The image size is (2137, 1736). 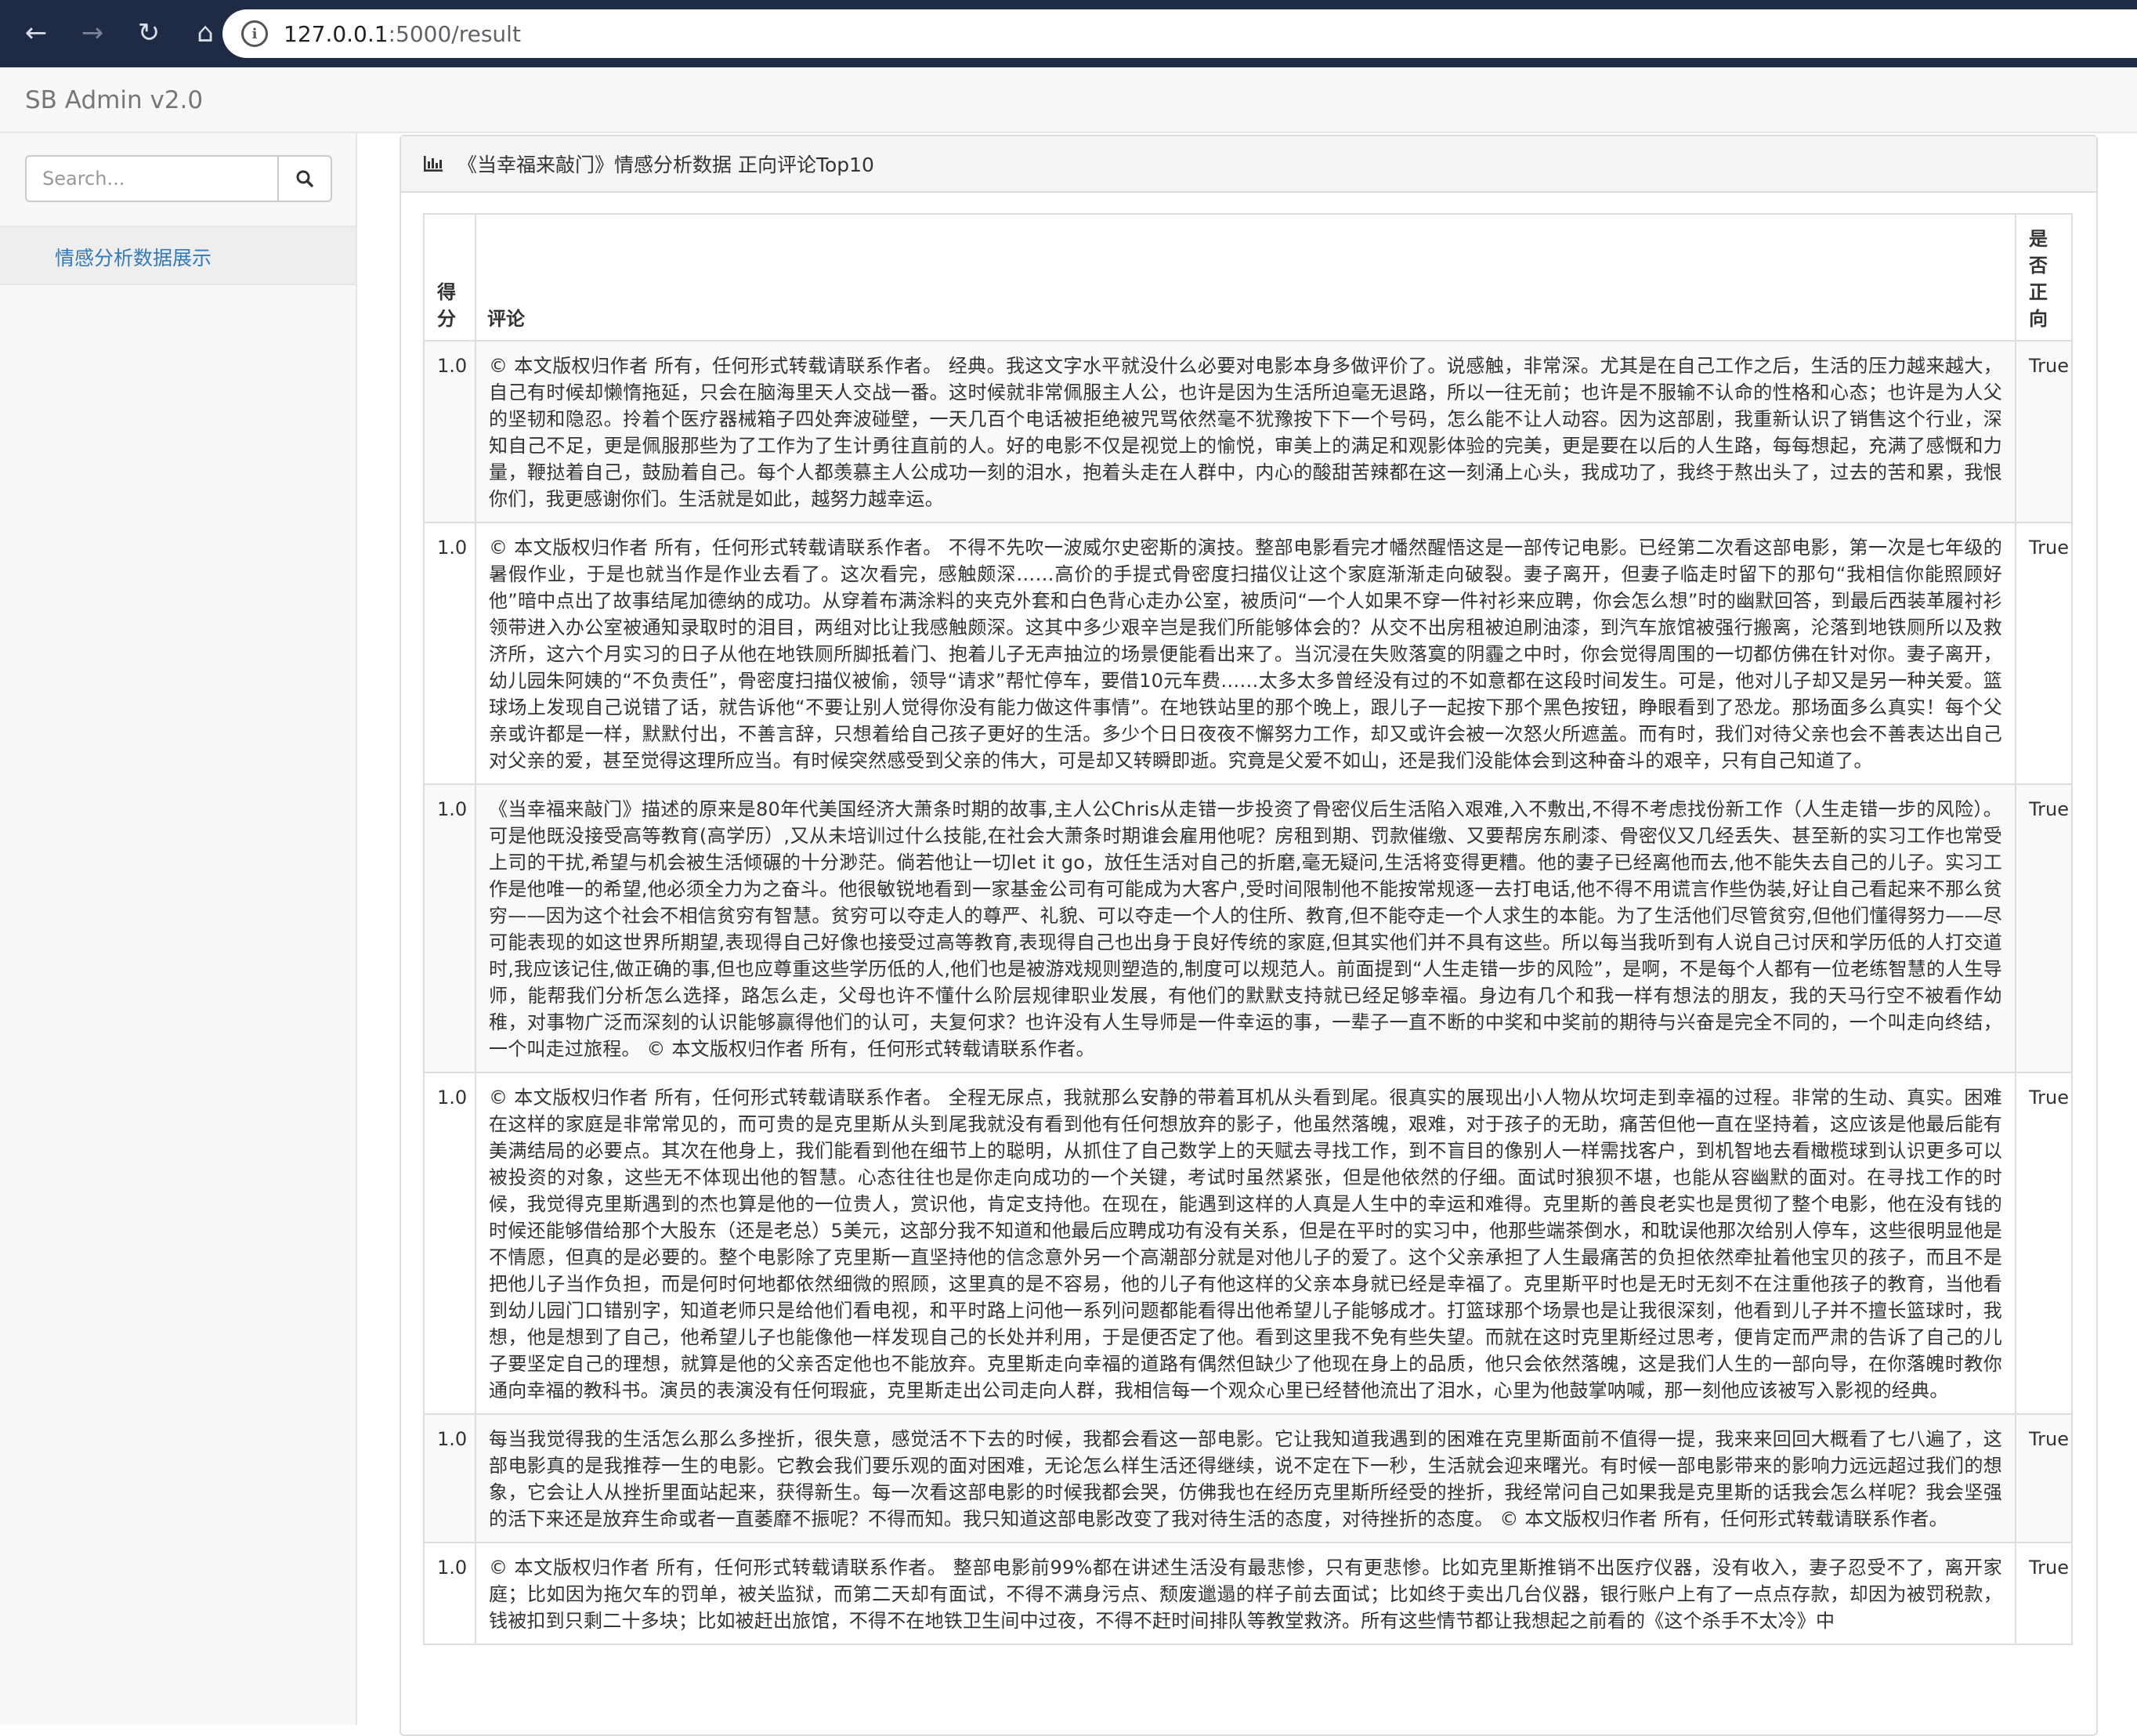 I want to click on top-navbar: SB Admin v2.0, so click(x=1068, y=100).